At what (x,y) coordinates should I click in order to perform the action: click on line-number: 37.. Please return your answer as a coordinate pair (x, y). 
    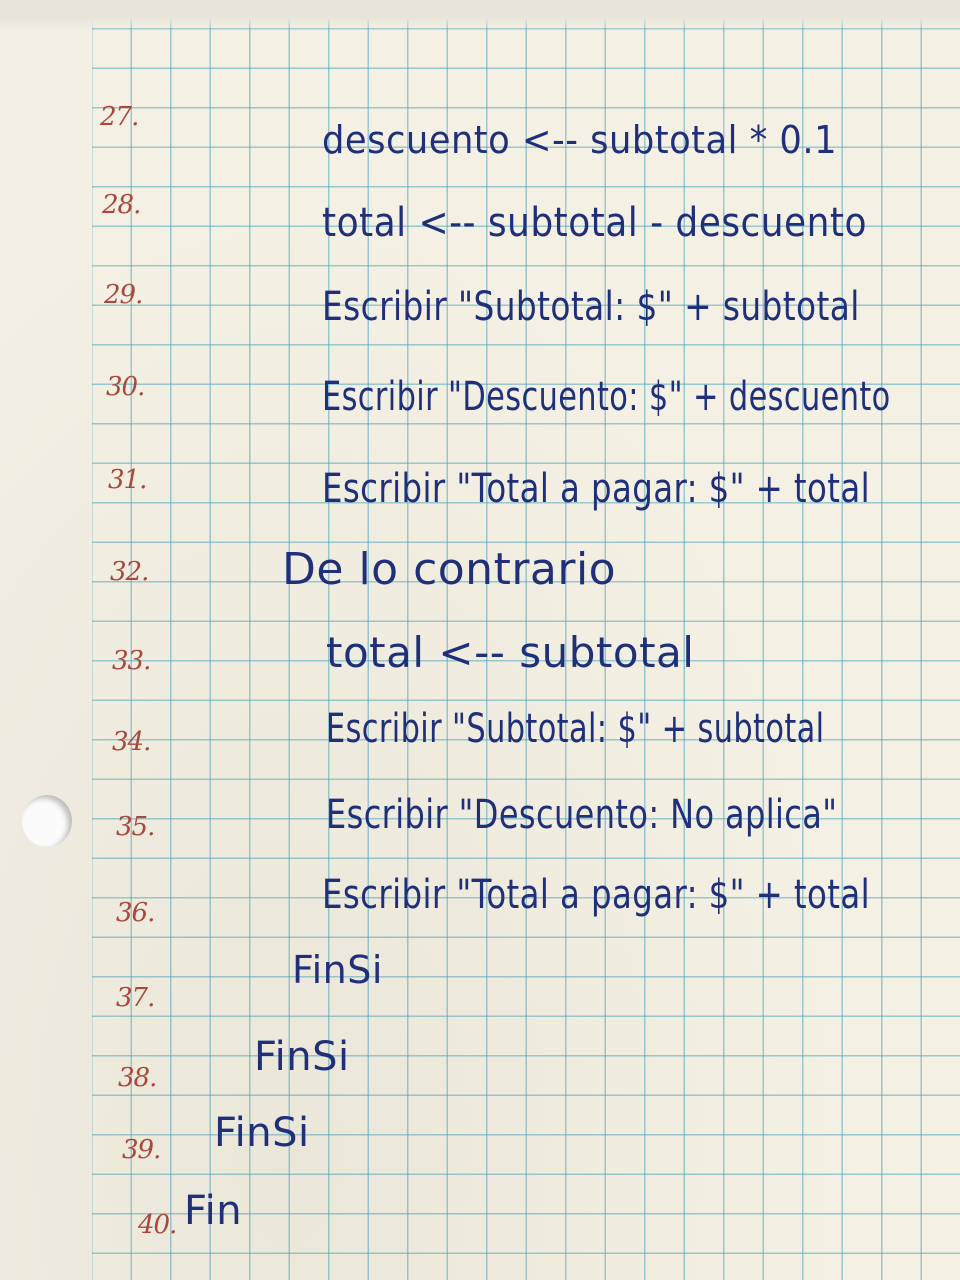
    Looking at the image, I should click on (135, 998).